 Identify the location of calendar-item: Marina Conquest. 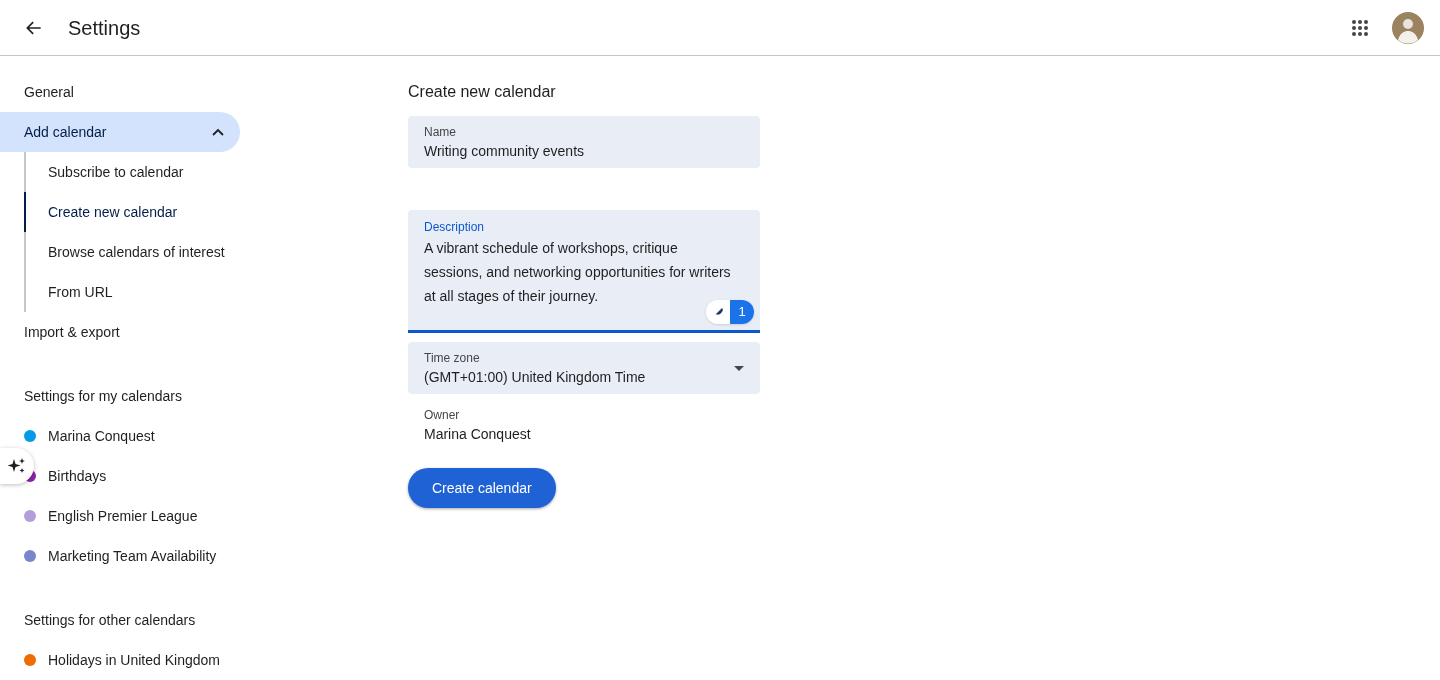
(101, 436).